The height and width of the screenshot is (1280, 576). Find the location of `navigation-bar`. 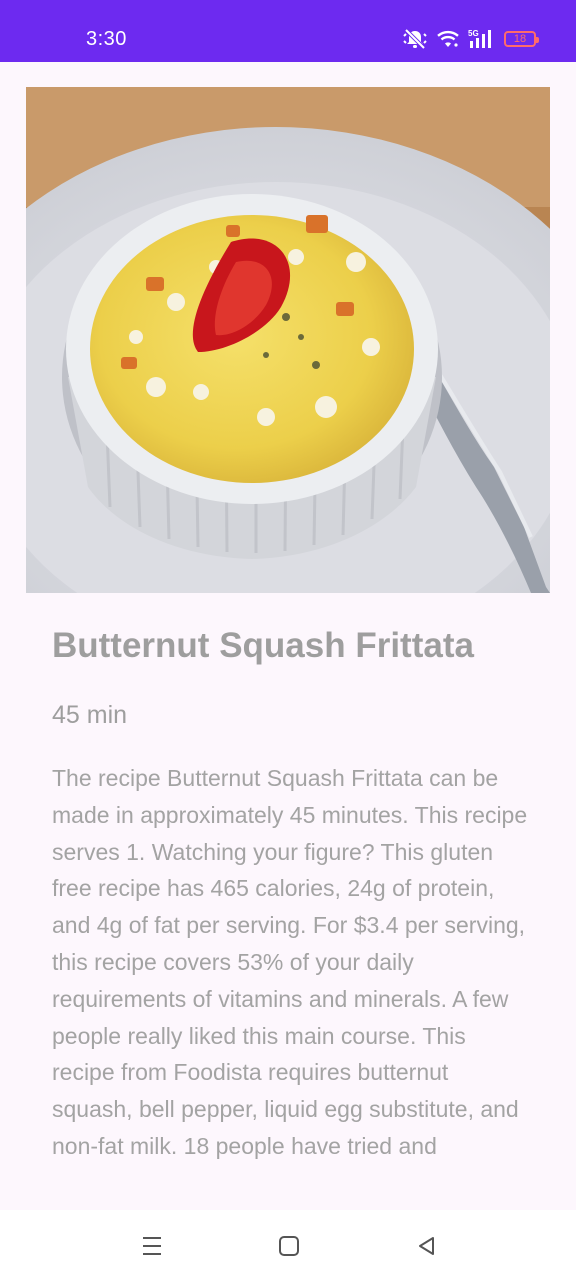

navigation-bar is located at coordinates (288, 1245).